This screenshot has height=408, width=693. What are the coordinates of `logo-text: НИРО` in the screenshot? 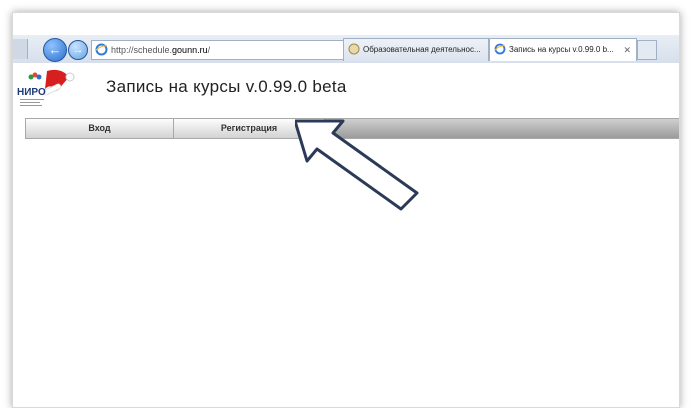 It's located at (31, 92).